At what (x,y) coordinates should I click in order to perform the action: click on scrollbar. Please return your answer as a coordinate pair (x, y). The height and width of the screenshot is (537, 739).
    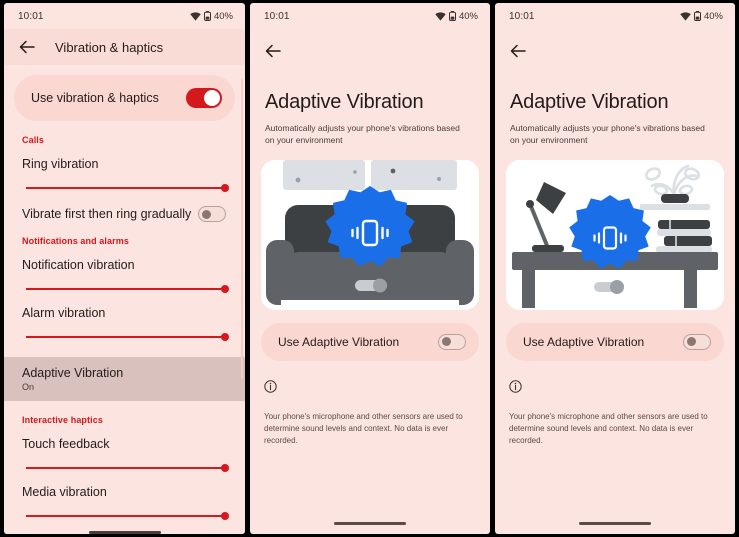
    Looking at the image, I should click on (241, 229).